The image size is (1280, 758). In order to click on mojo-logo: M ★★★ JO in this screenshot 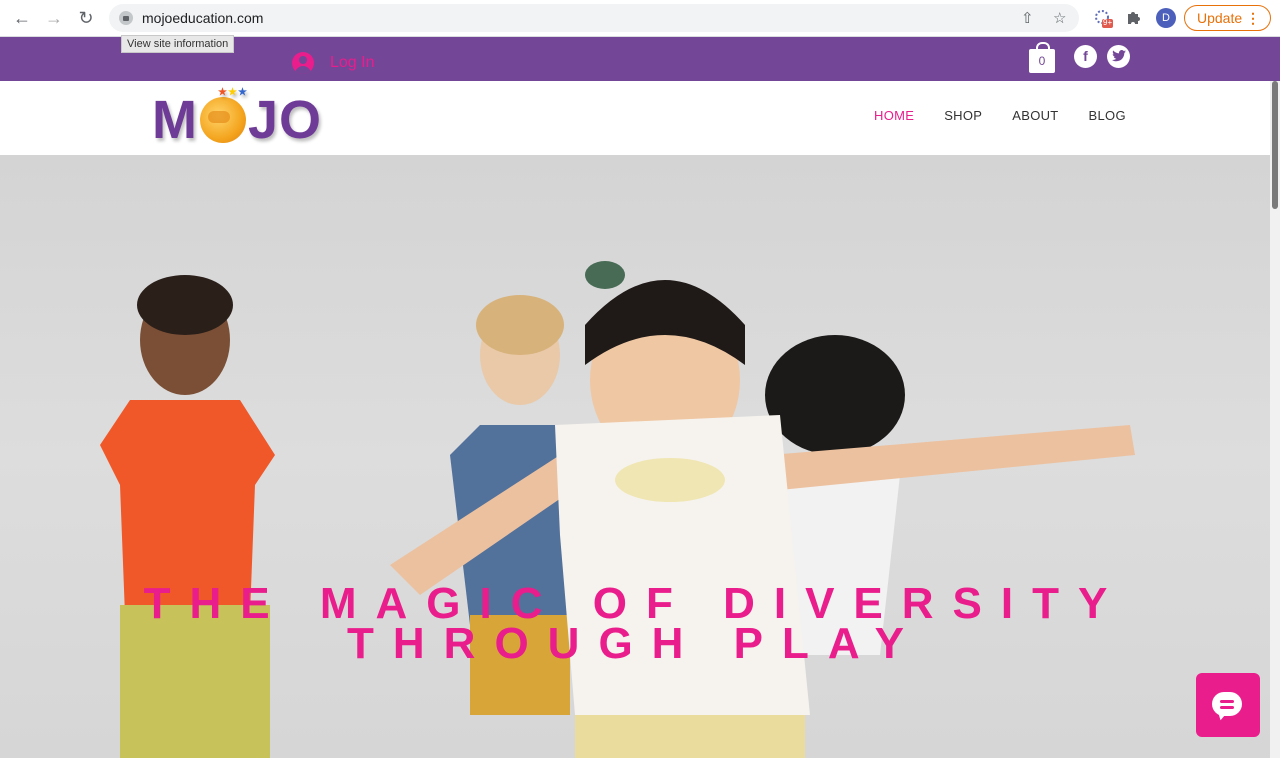, I will do `click(237, 119)`.